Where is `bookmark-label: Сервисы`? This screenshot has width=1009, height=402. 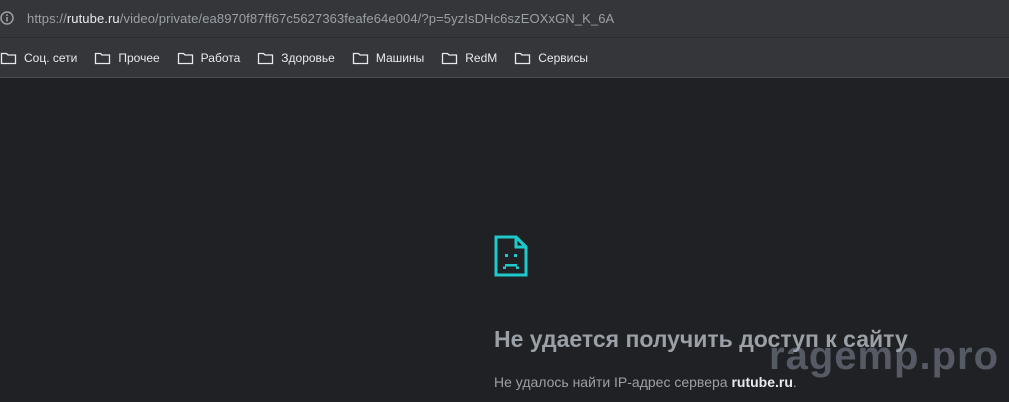
bookmark-label: Сервисы is located at coordinates (563, 57).